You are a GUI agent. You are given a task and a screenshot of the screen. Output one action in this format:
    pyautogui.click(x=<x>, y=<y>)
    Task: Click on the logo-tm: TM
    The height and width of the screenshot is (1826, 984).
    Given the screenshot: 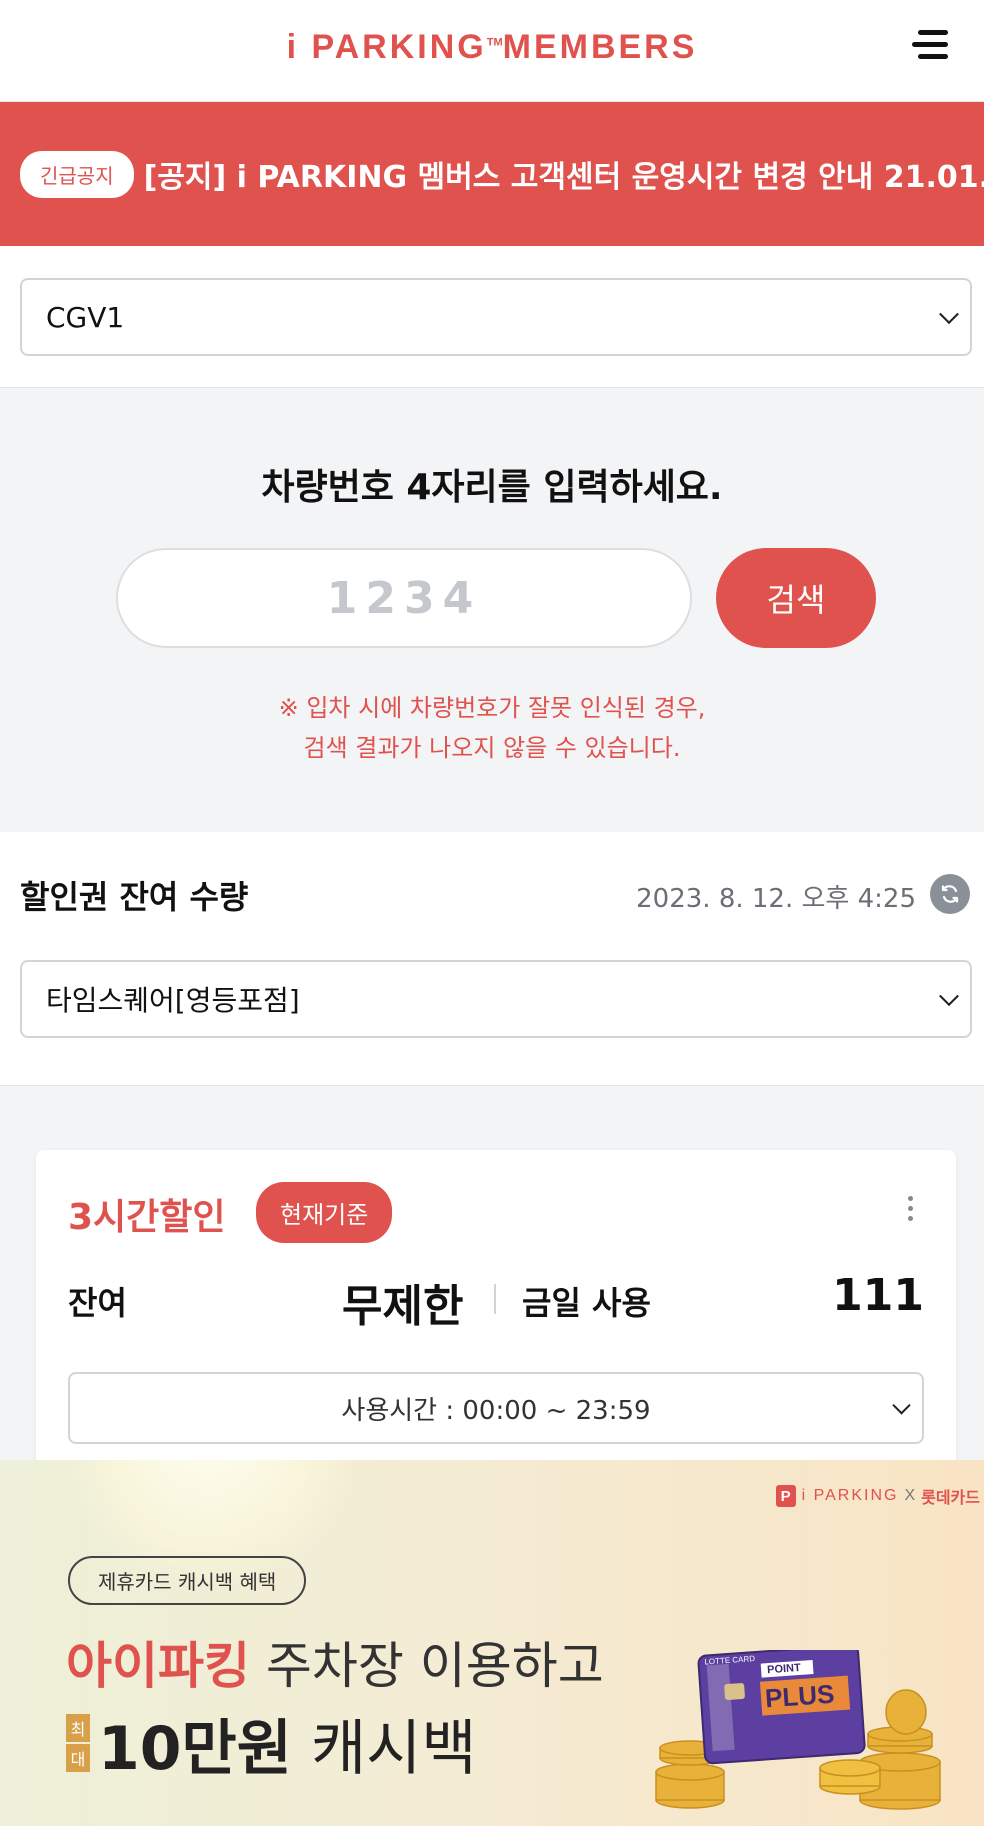 What is the action you would take?
    pyautogui.click(x=494, y=42)
    